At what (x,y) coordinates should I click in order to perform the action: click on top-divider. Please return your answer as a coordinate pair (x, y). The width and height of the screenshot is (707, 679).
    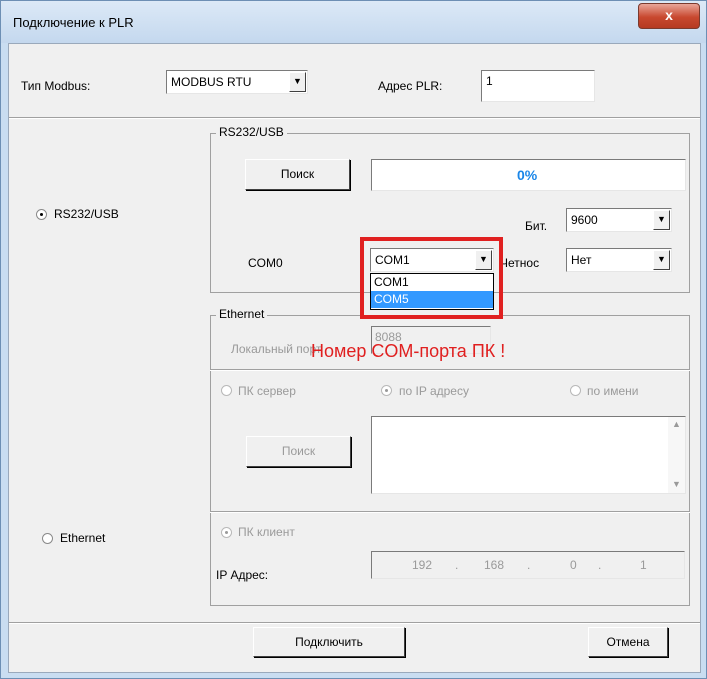
    Looking at the image, I should click on (354, 118).